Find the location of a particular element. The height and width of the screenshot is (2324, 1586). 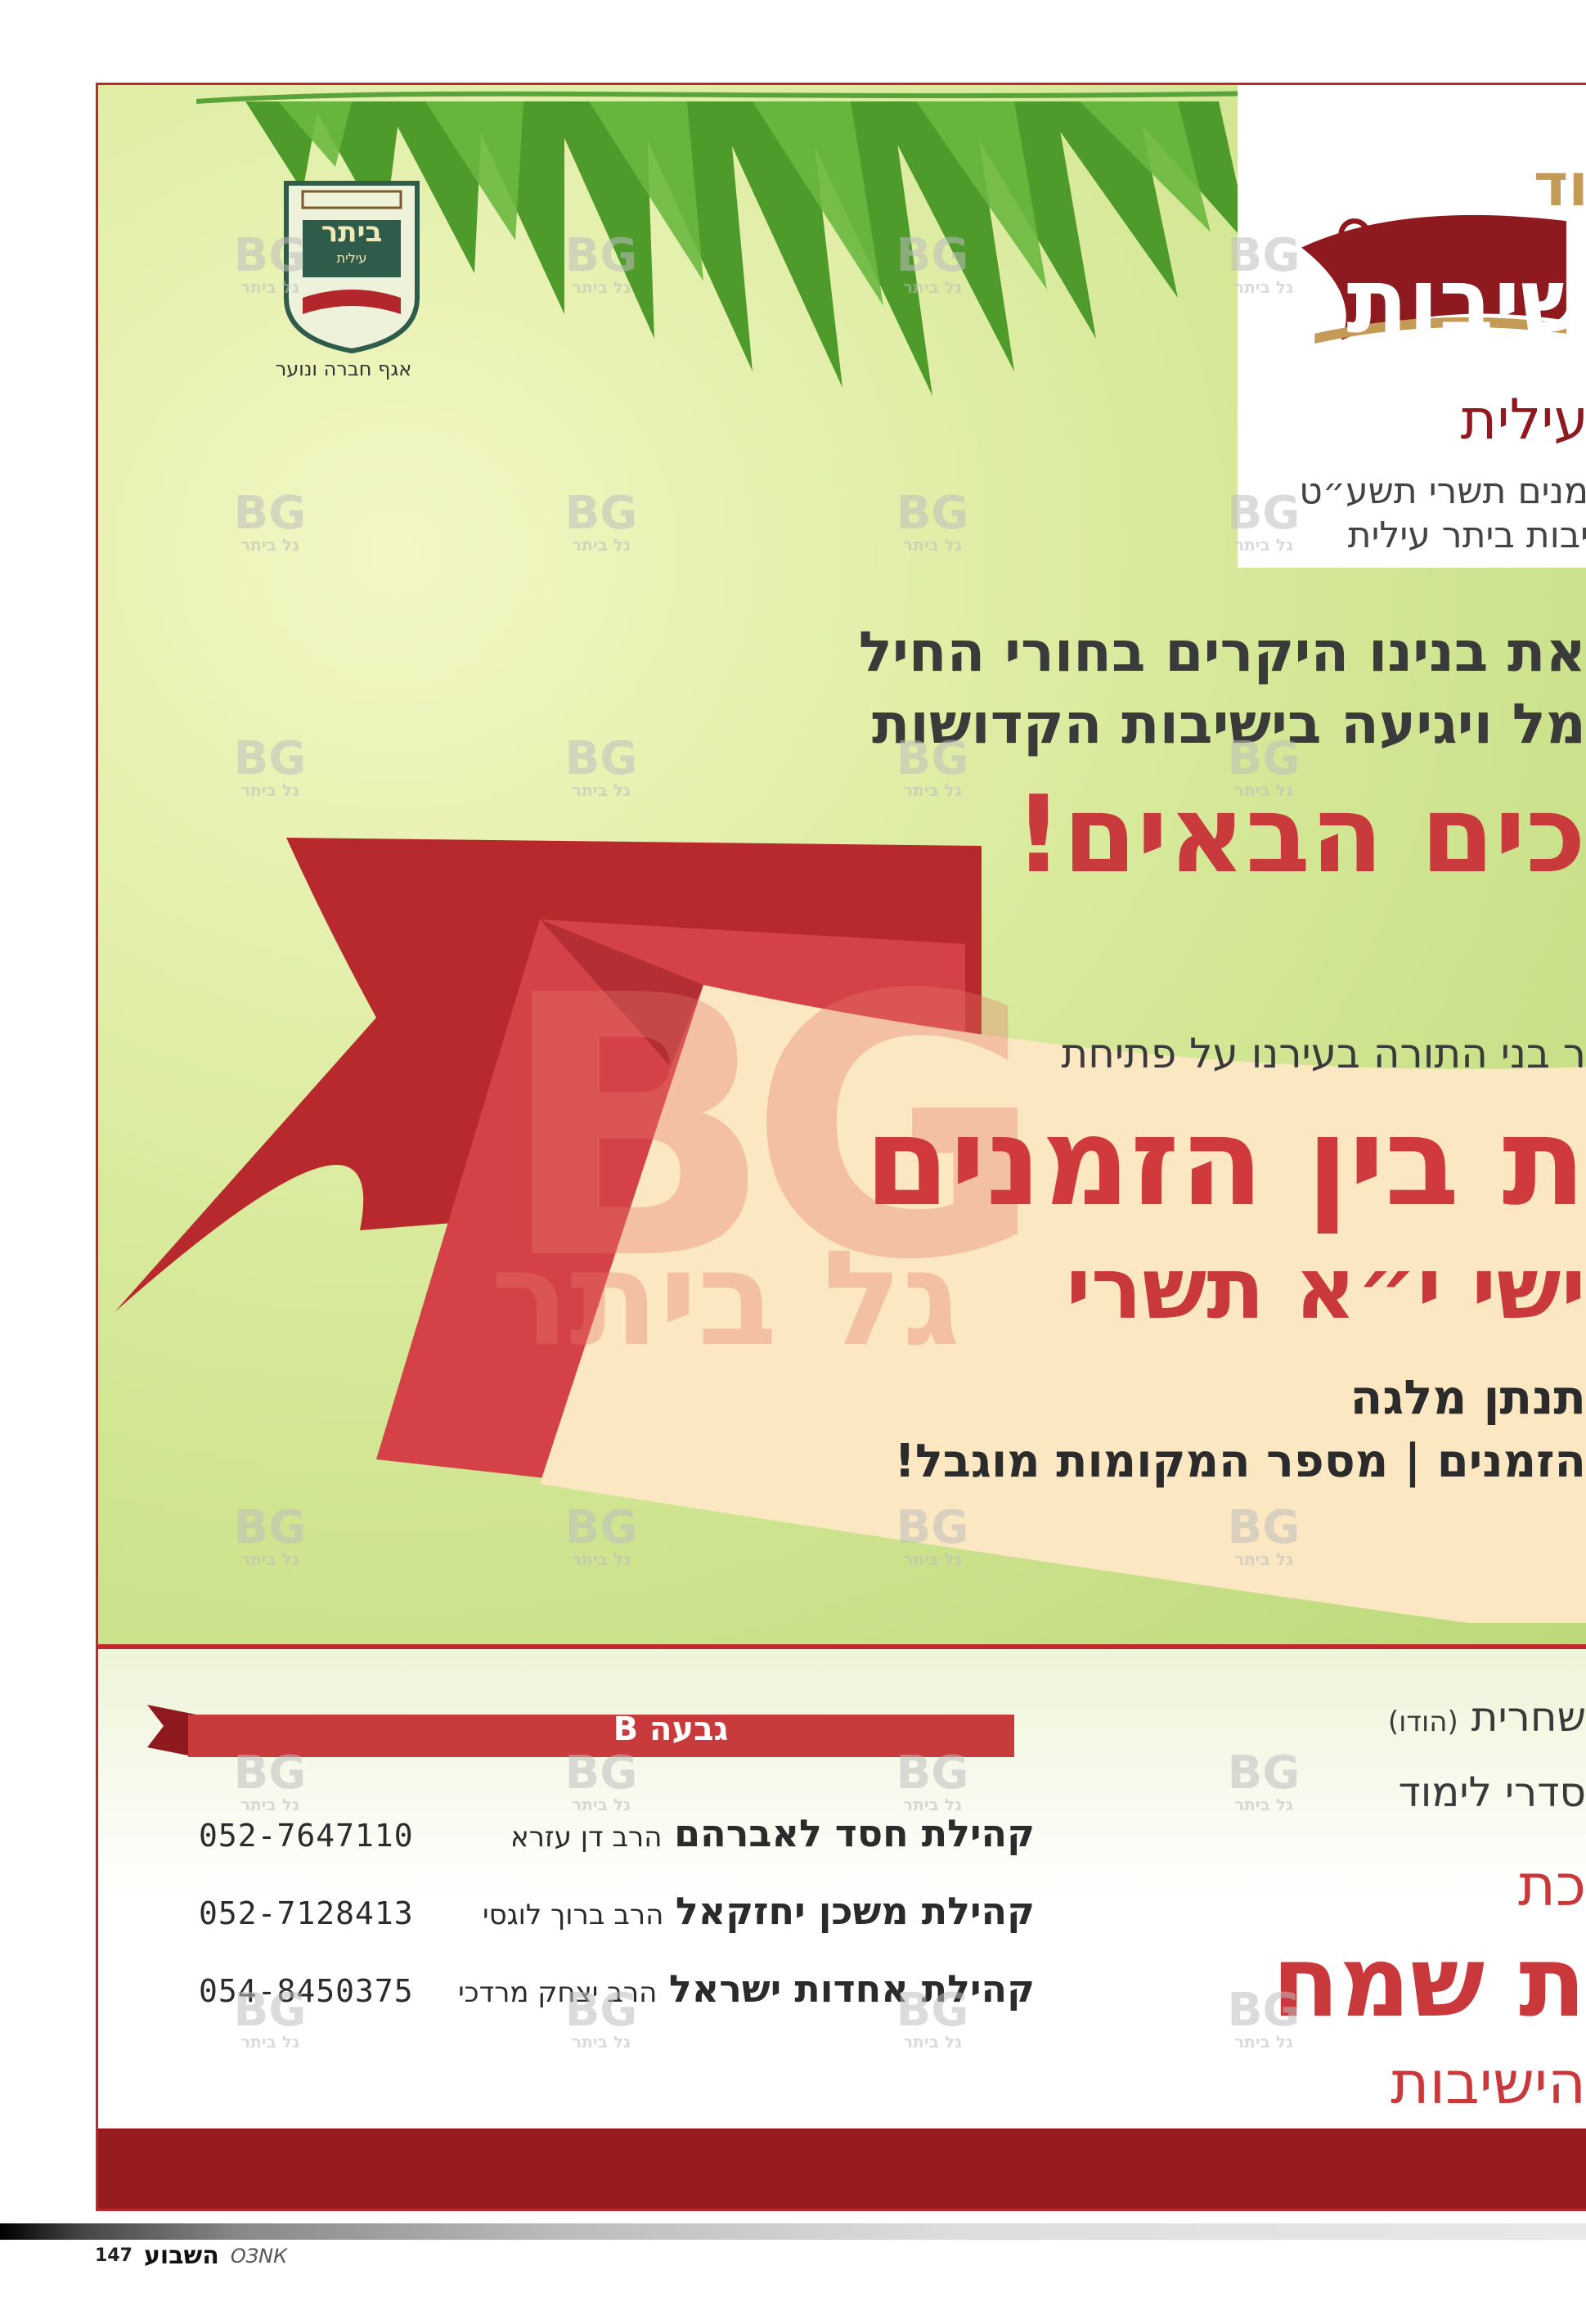

row-name: קהילת חסד לאברהם הרב דן עזרא is located at coordinates (772, 1833).